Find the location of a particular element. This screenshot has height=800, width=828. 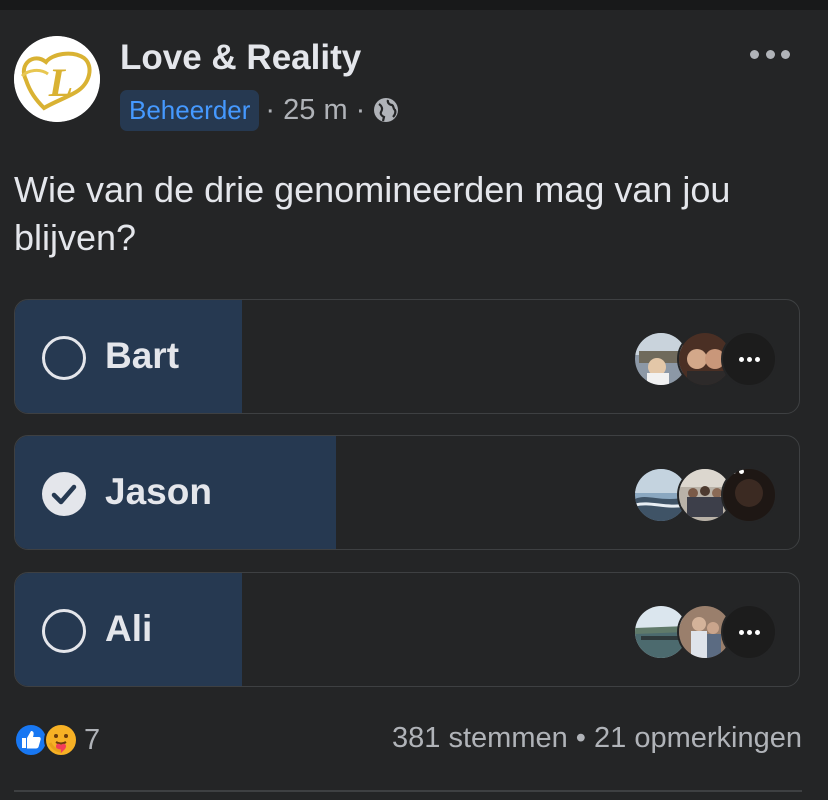

reactions-summary: 7 is located at coordinates (57, 740).